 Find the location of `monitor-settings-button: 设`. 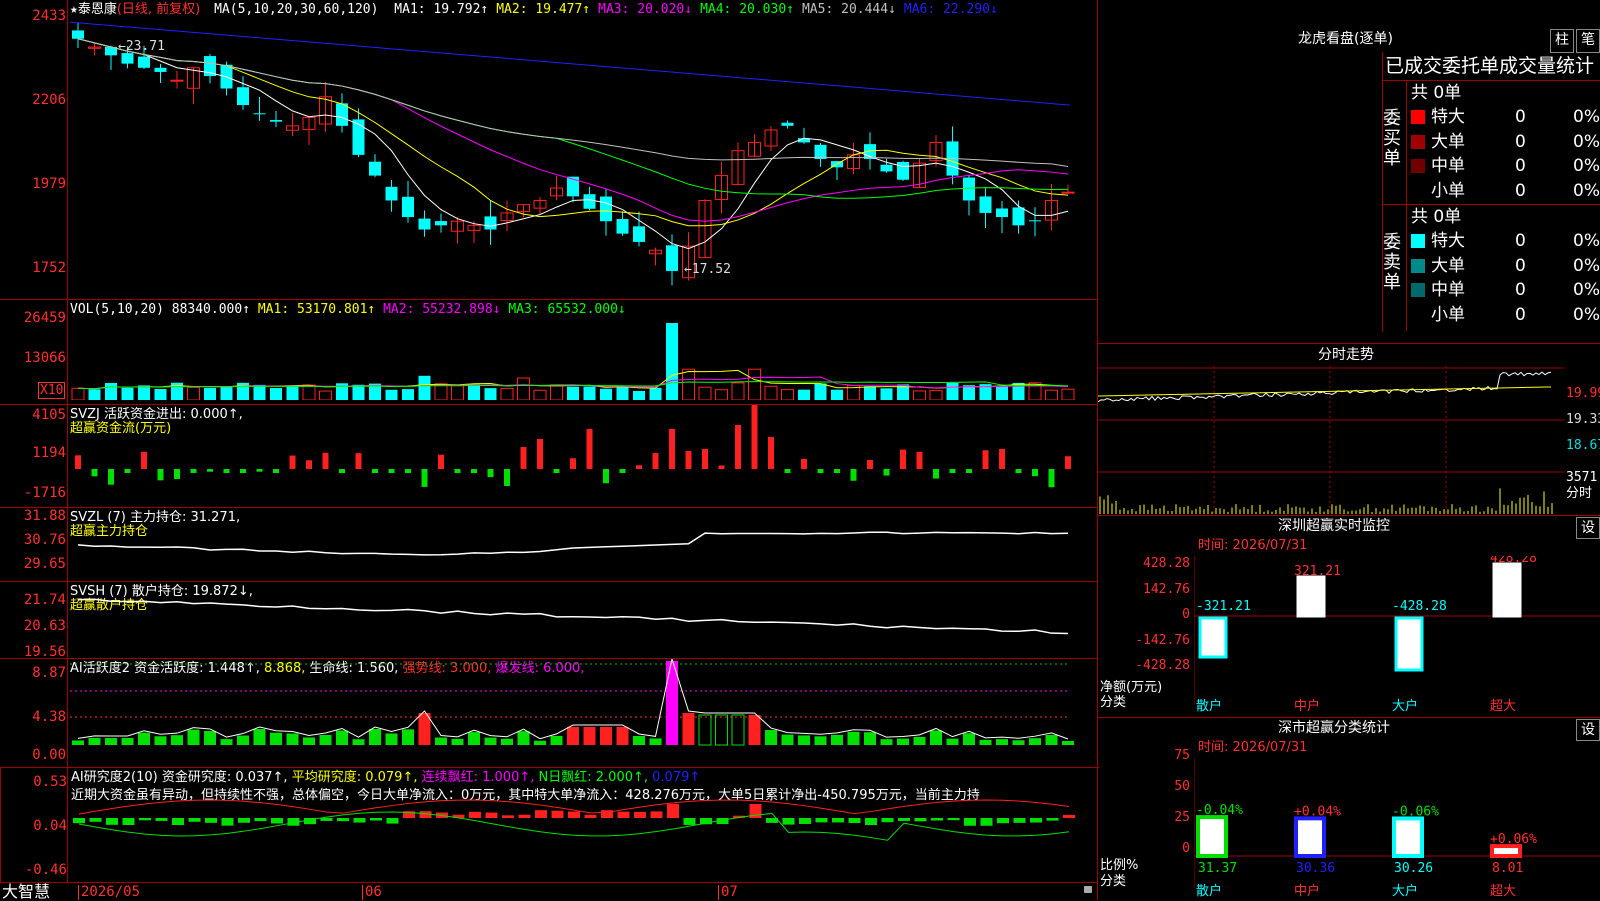

monitor-settings-button: 设 is located at coordinates (1588, 528).